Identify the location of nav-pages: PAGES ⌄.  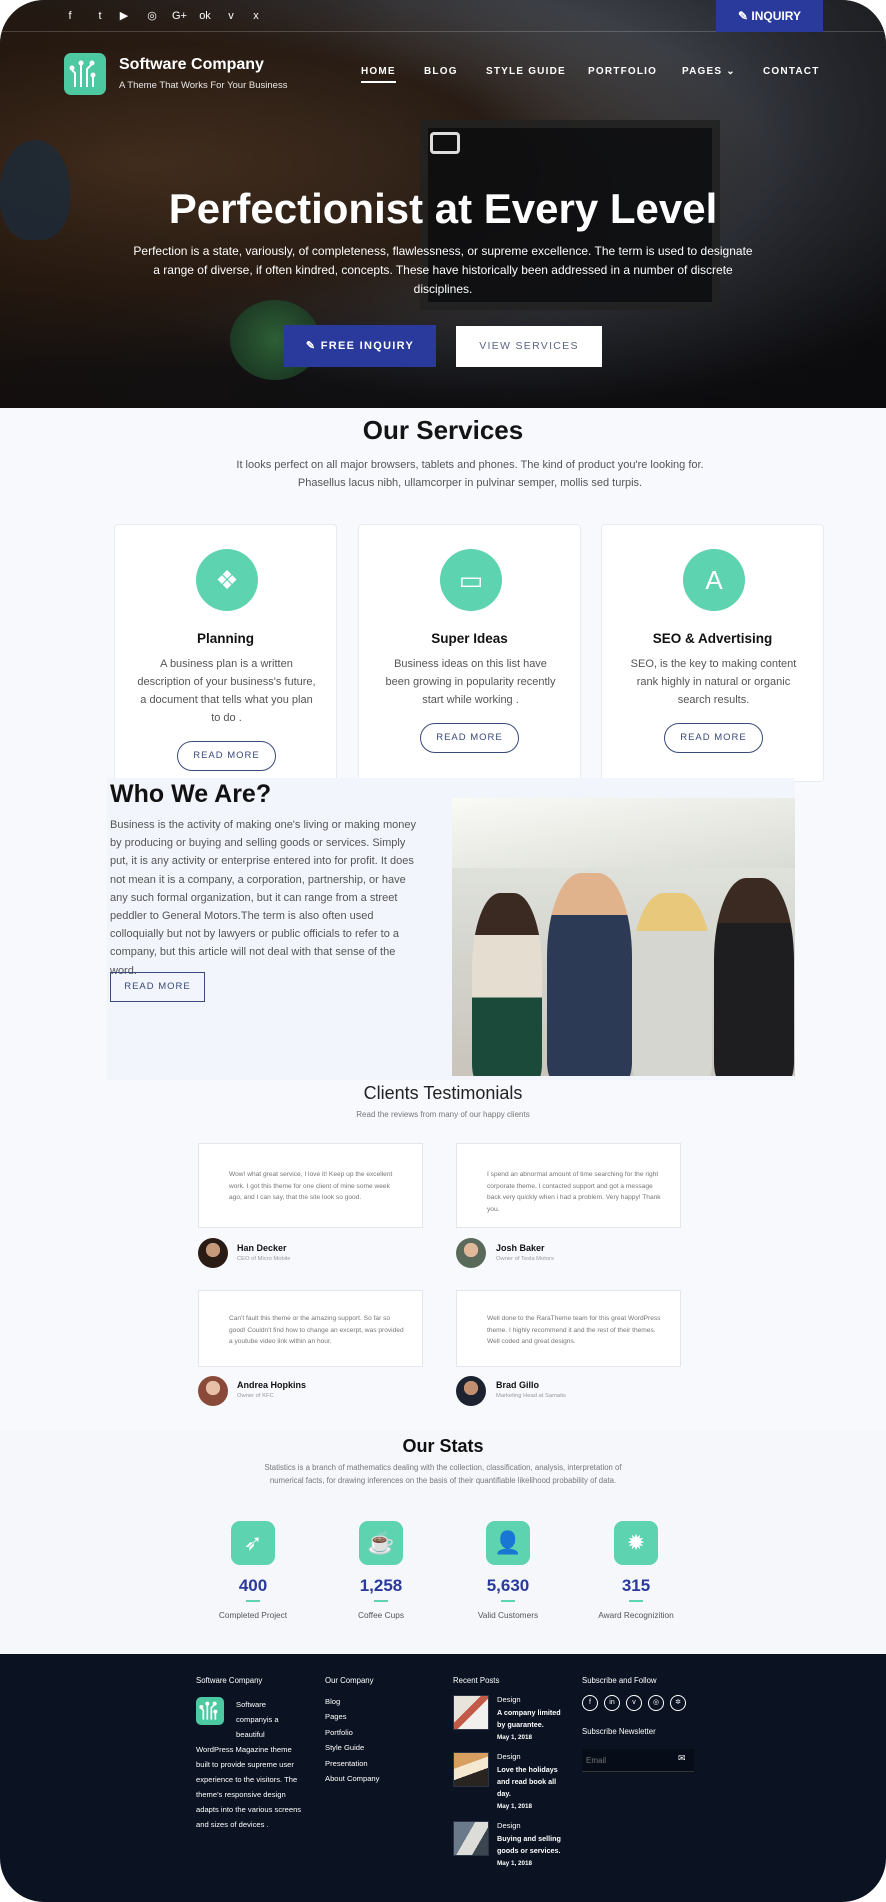
(709, 71).